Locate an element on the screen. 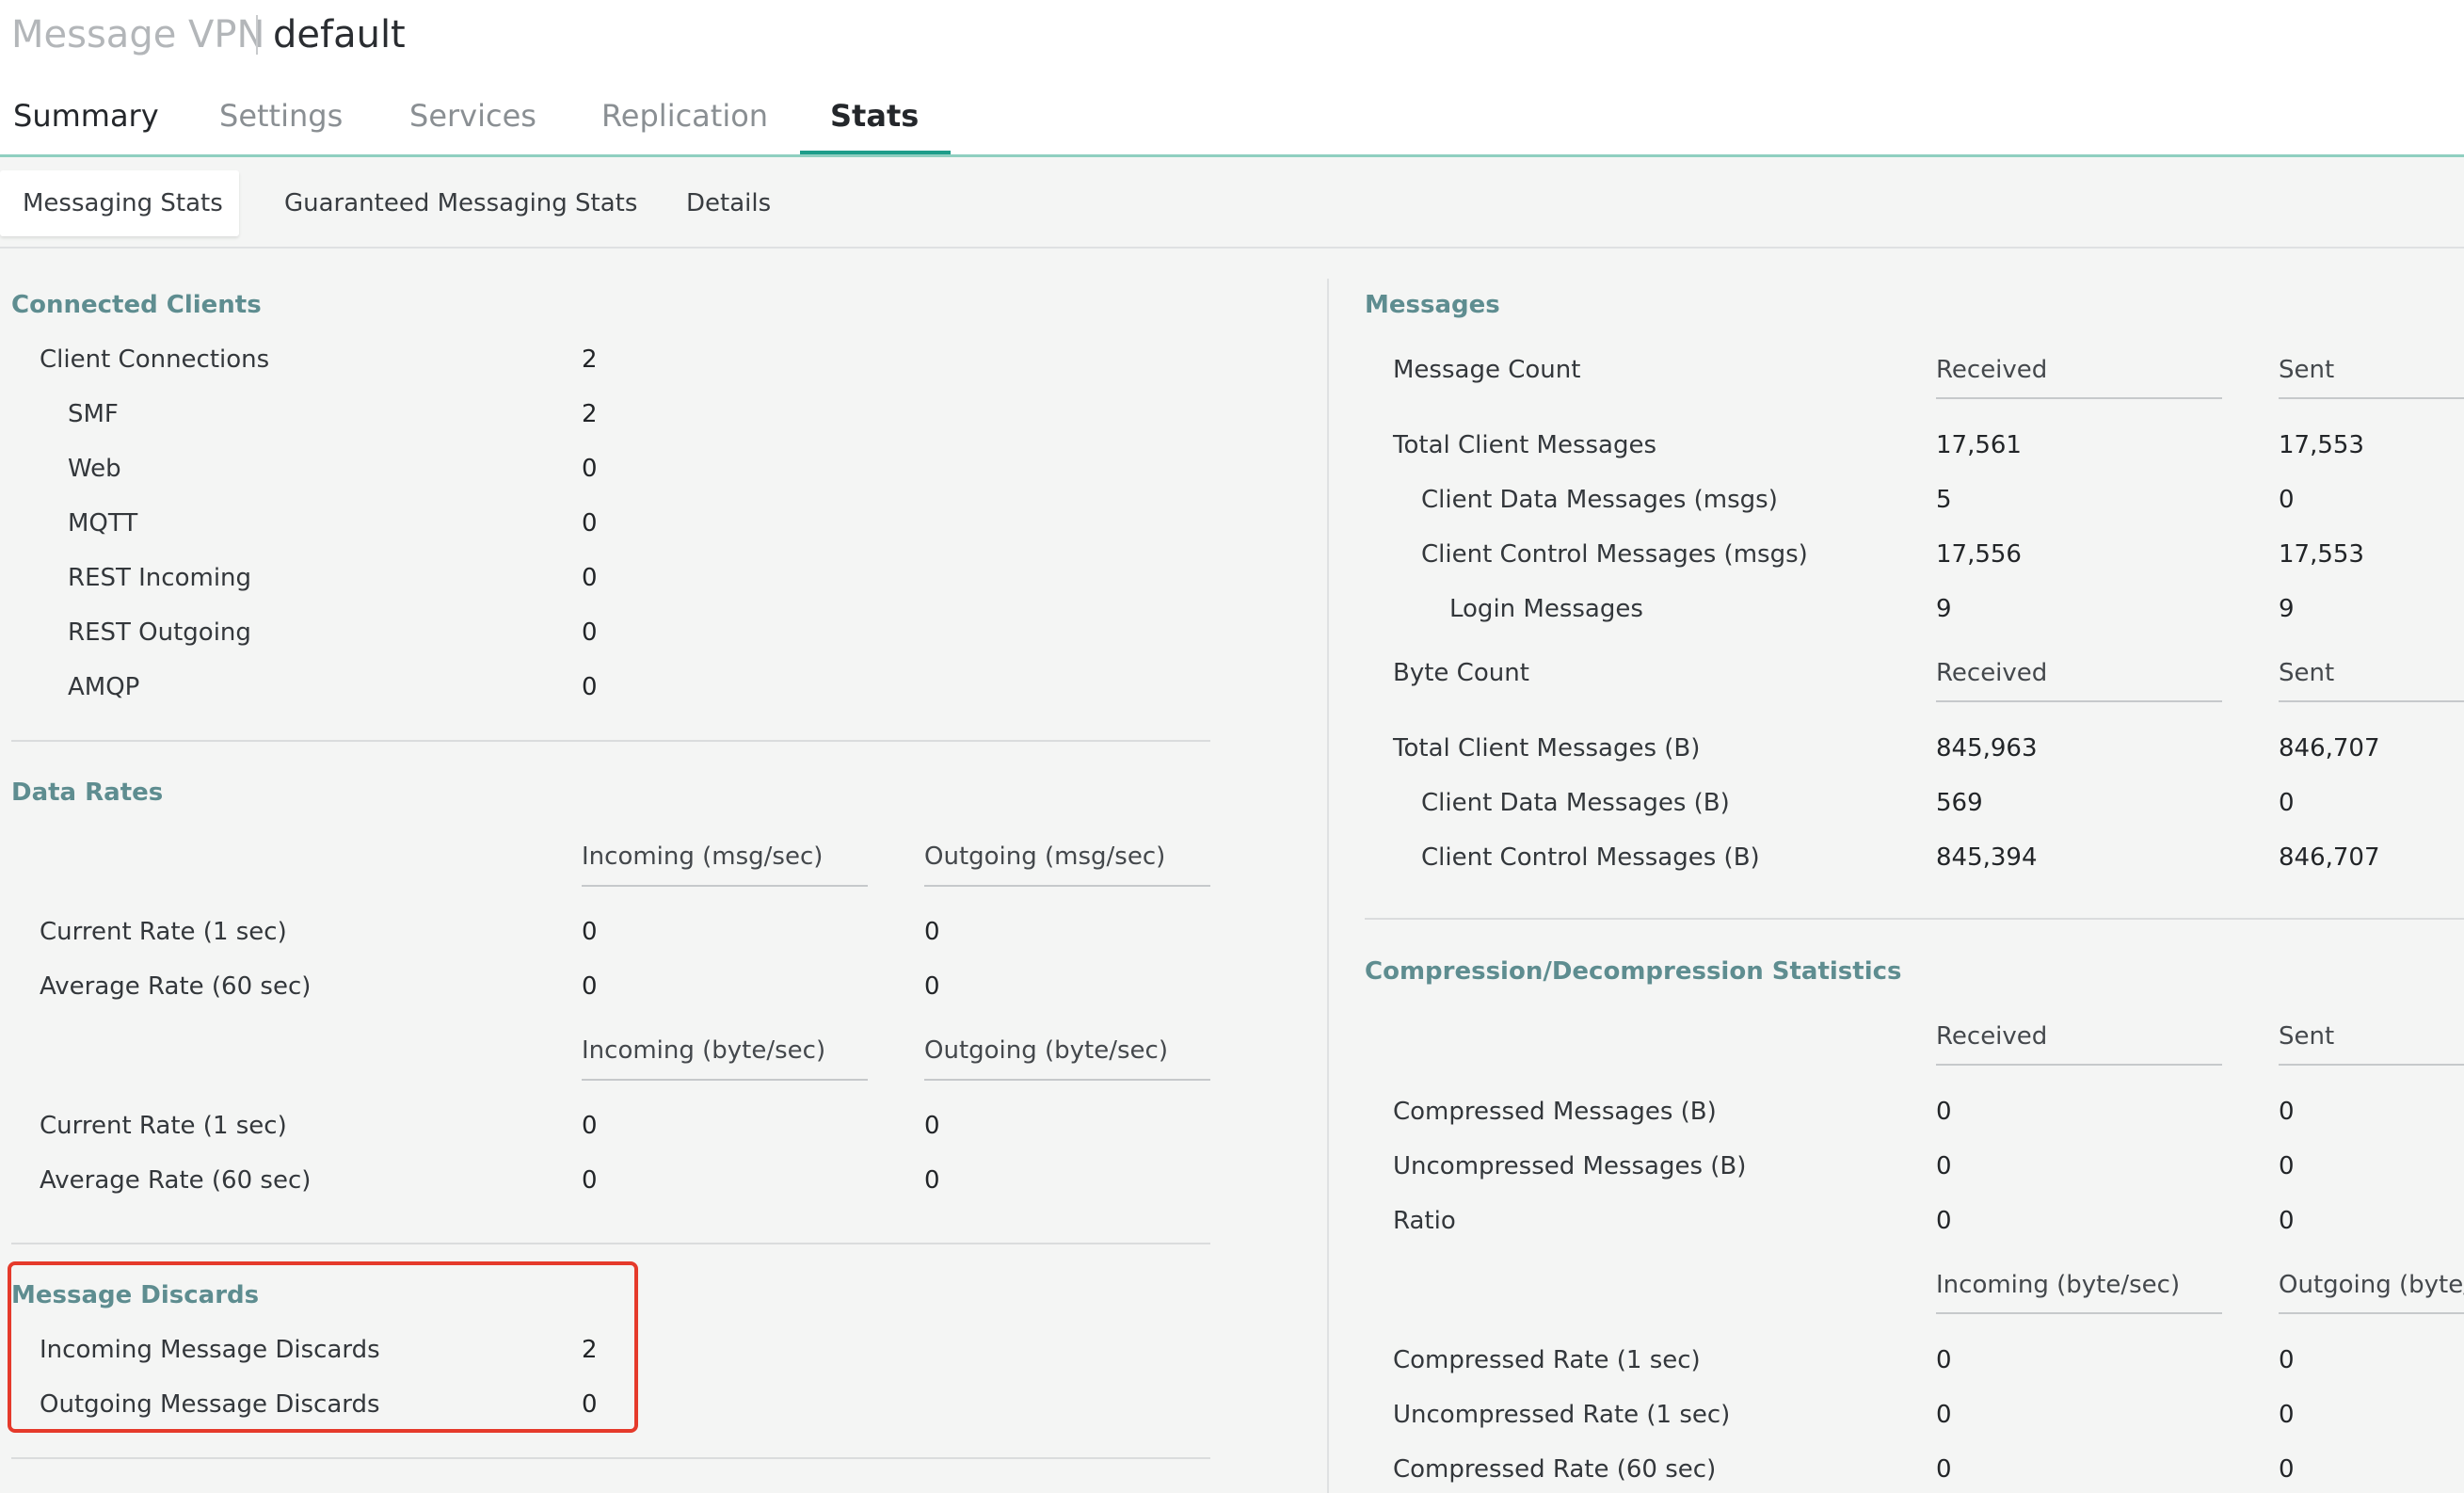 The image size is (2464, 1493). tab-summary: Summary is located at coordinates (86, 116).